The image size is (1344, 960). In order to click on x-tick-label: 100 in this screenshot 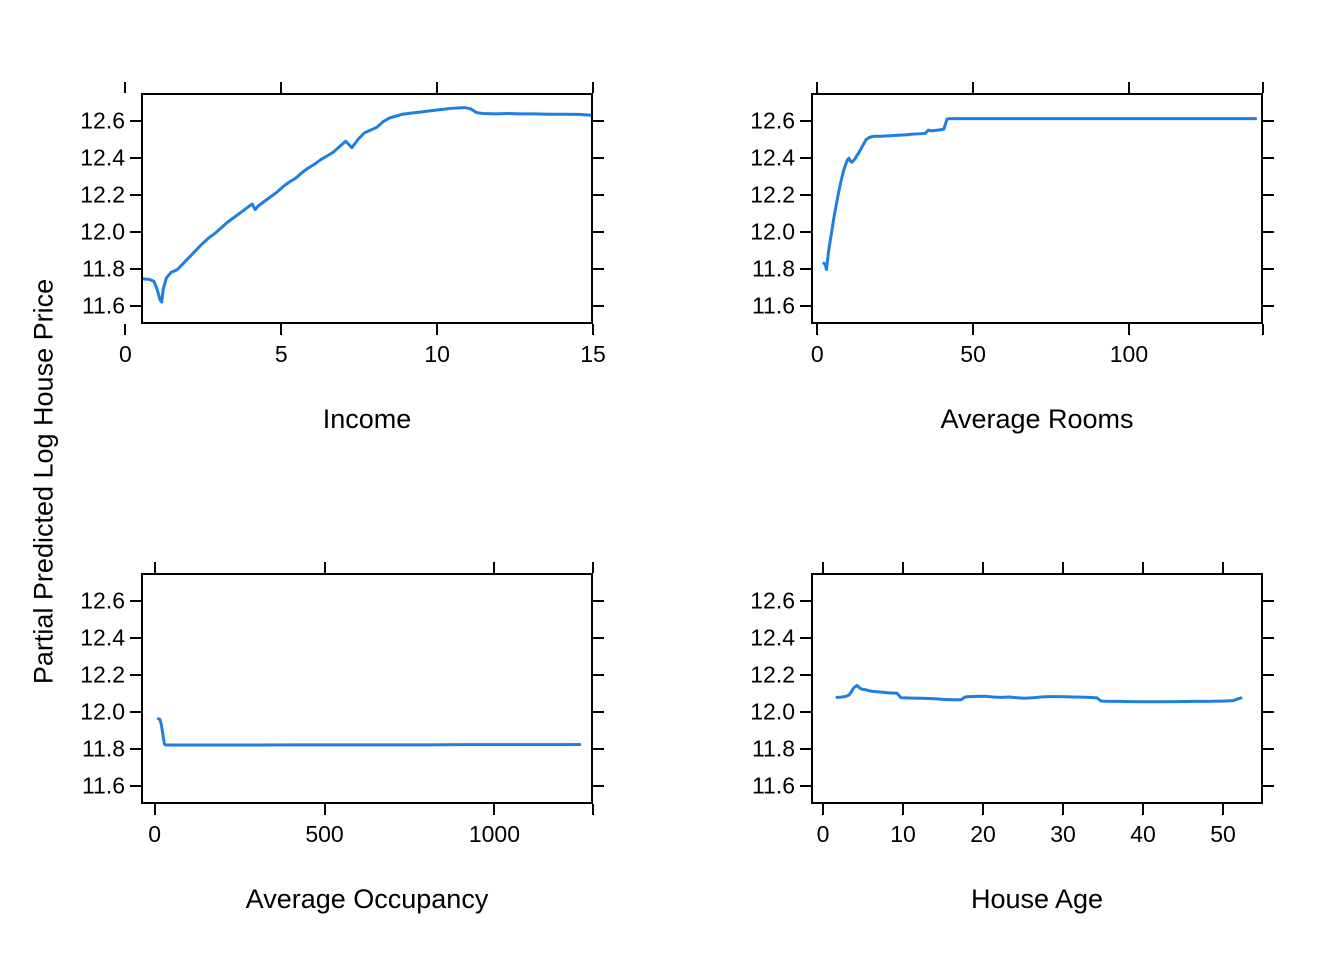, I will do `click(1129, 354)`.